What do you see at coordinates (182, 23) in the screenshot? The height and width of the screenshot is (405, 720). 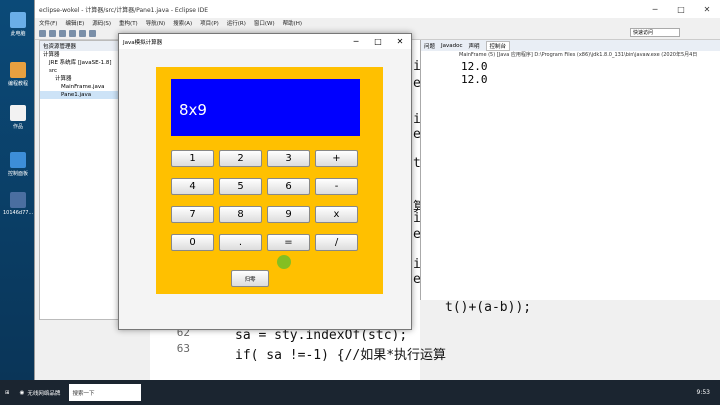 I see `menu-search: 搜索(A)` at bounding box center [182, 23].